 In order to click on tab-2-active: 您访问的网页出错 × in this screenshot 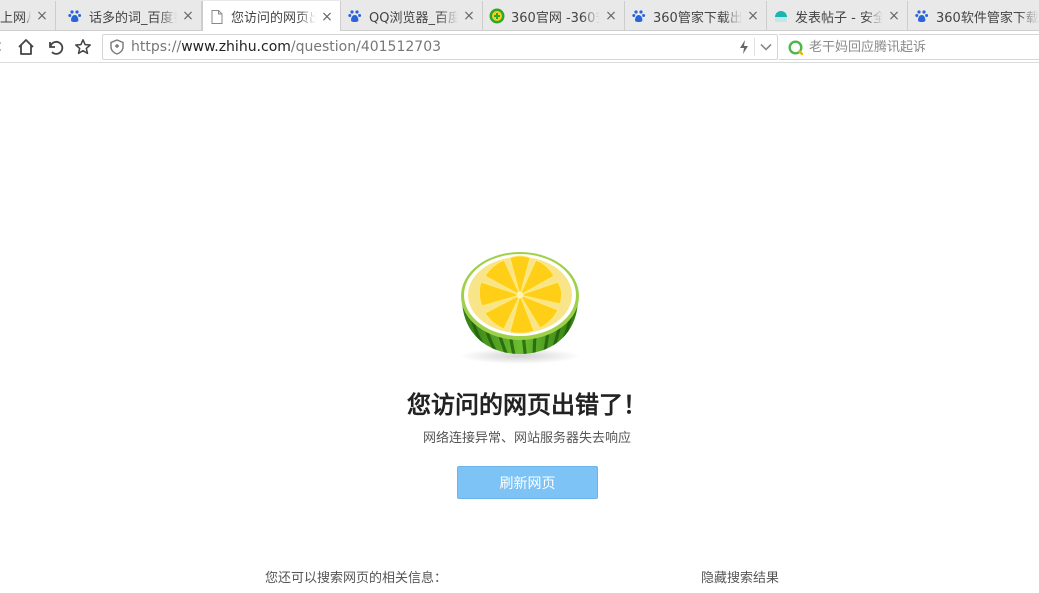, I will do `click(271, 16)`.